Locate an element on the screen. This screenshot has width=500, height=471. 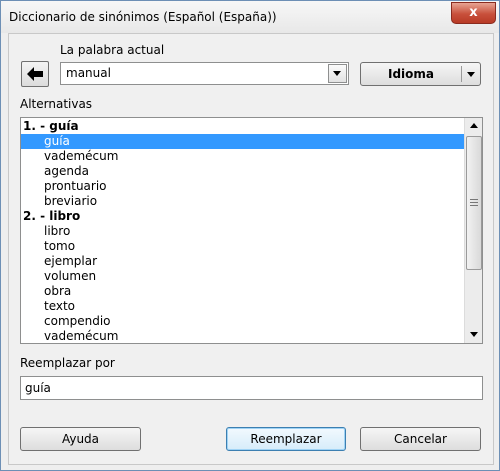
back-button is located at coordinates (35, 74).